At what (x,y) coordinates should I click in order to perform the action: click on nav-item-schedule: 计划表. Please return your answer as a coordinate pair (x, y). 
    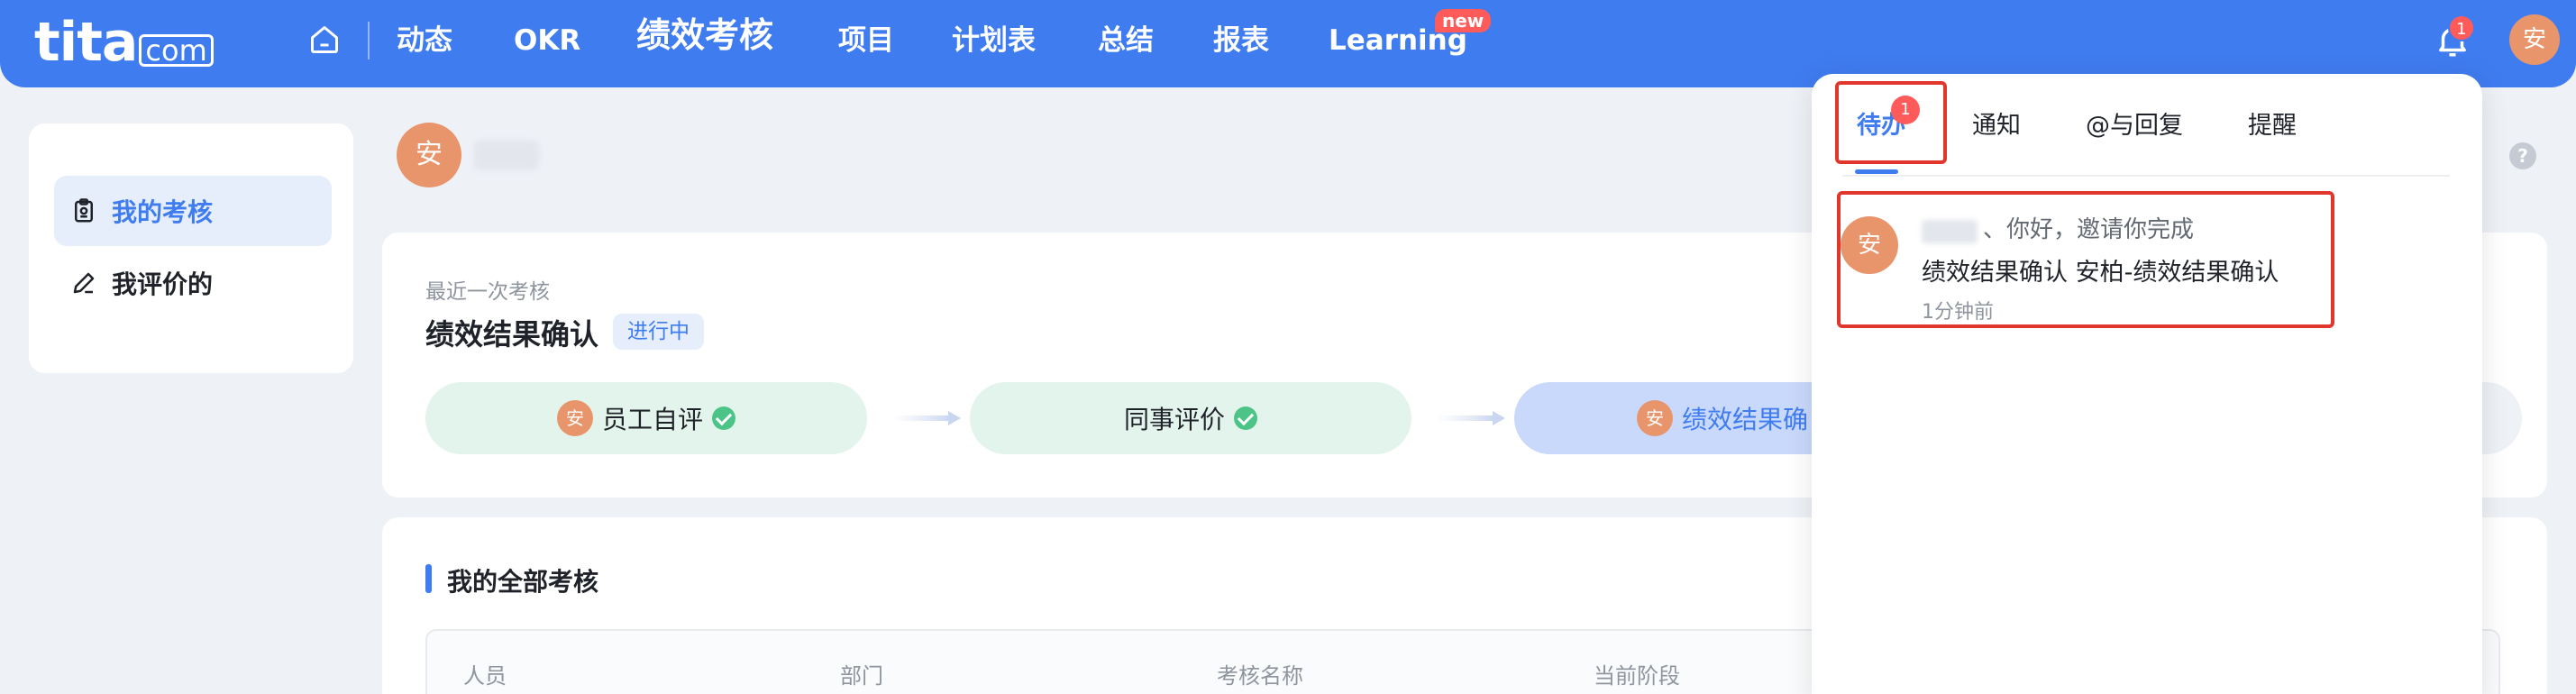
    Looking at the image, I should click on (994, 40).